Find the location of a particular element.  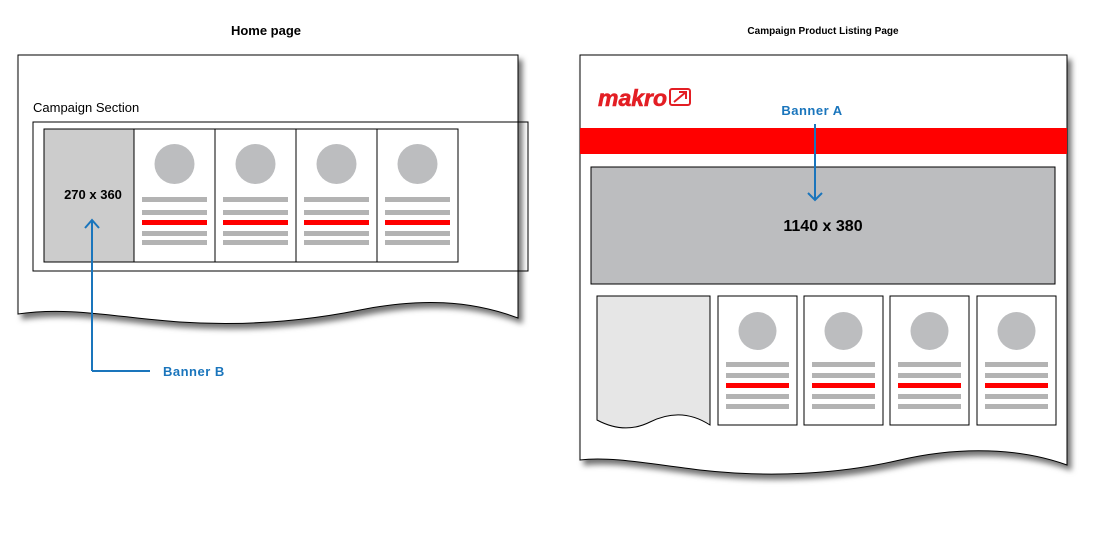

campaign-section-label: Campaign Section is located at coordinates (86, 107).